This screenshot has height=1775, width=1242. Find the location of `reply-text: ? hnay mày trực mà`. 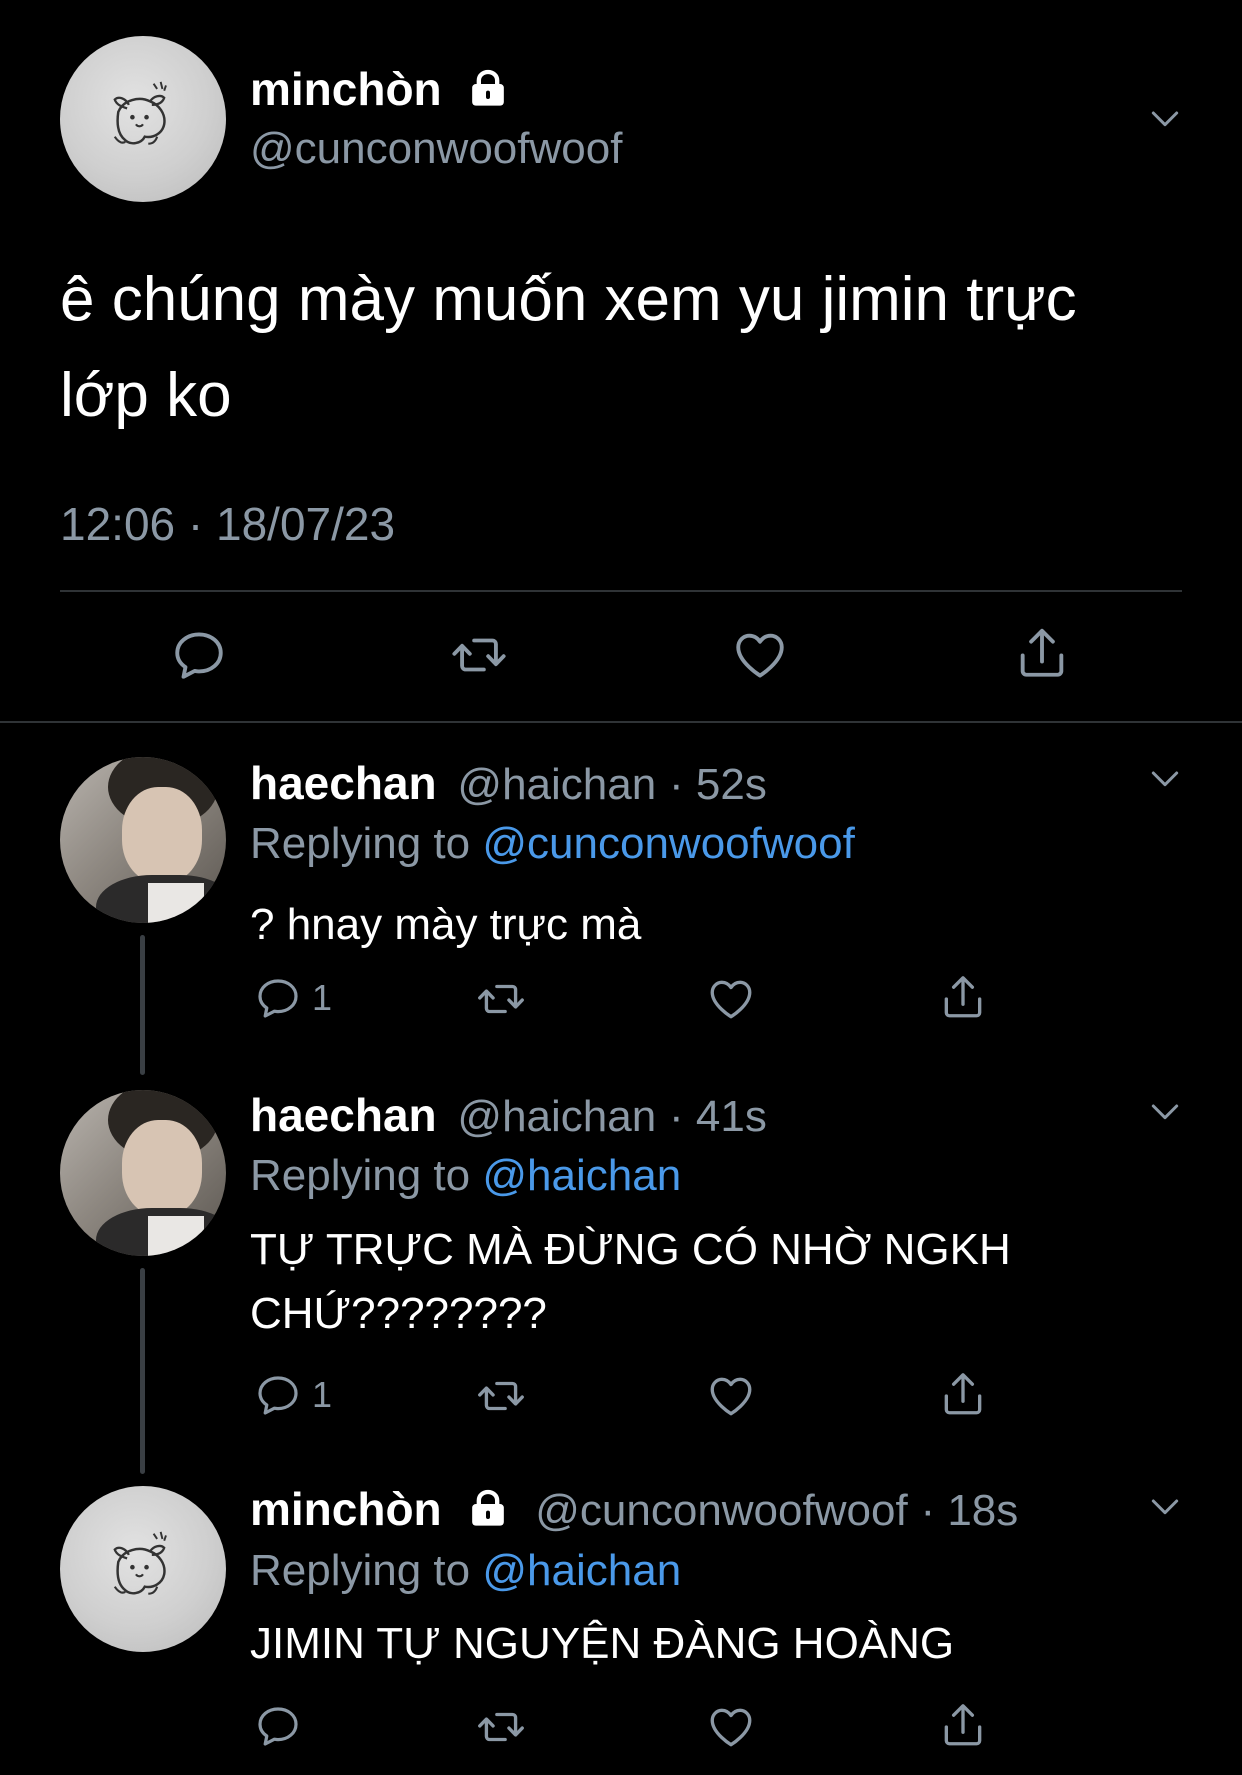

reply-text: ? hnay mày trực mà is located at coordinates (446, 924).